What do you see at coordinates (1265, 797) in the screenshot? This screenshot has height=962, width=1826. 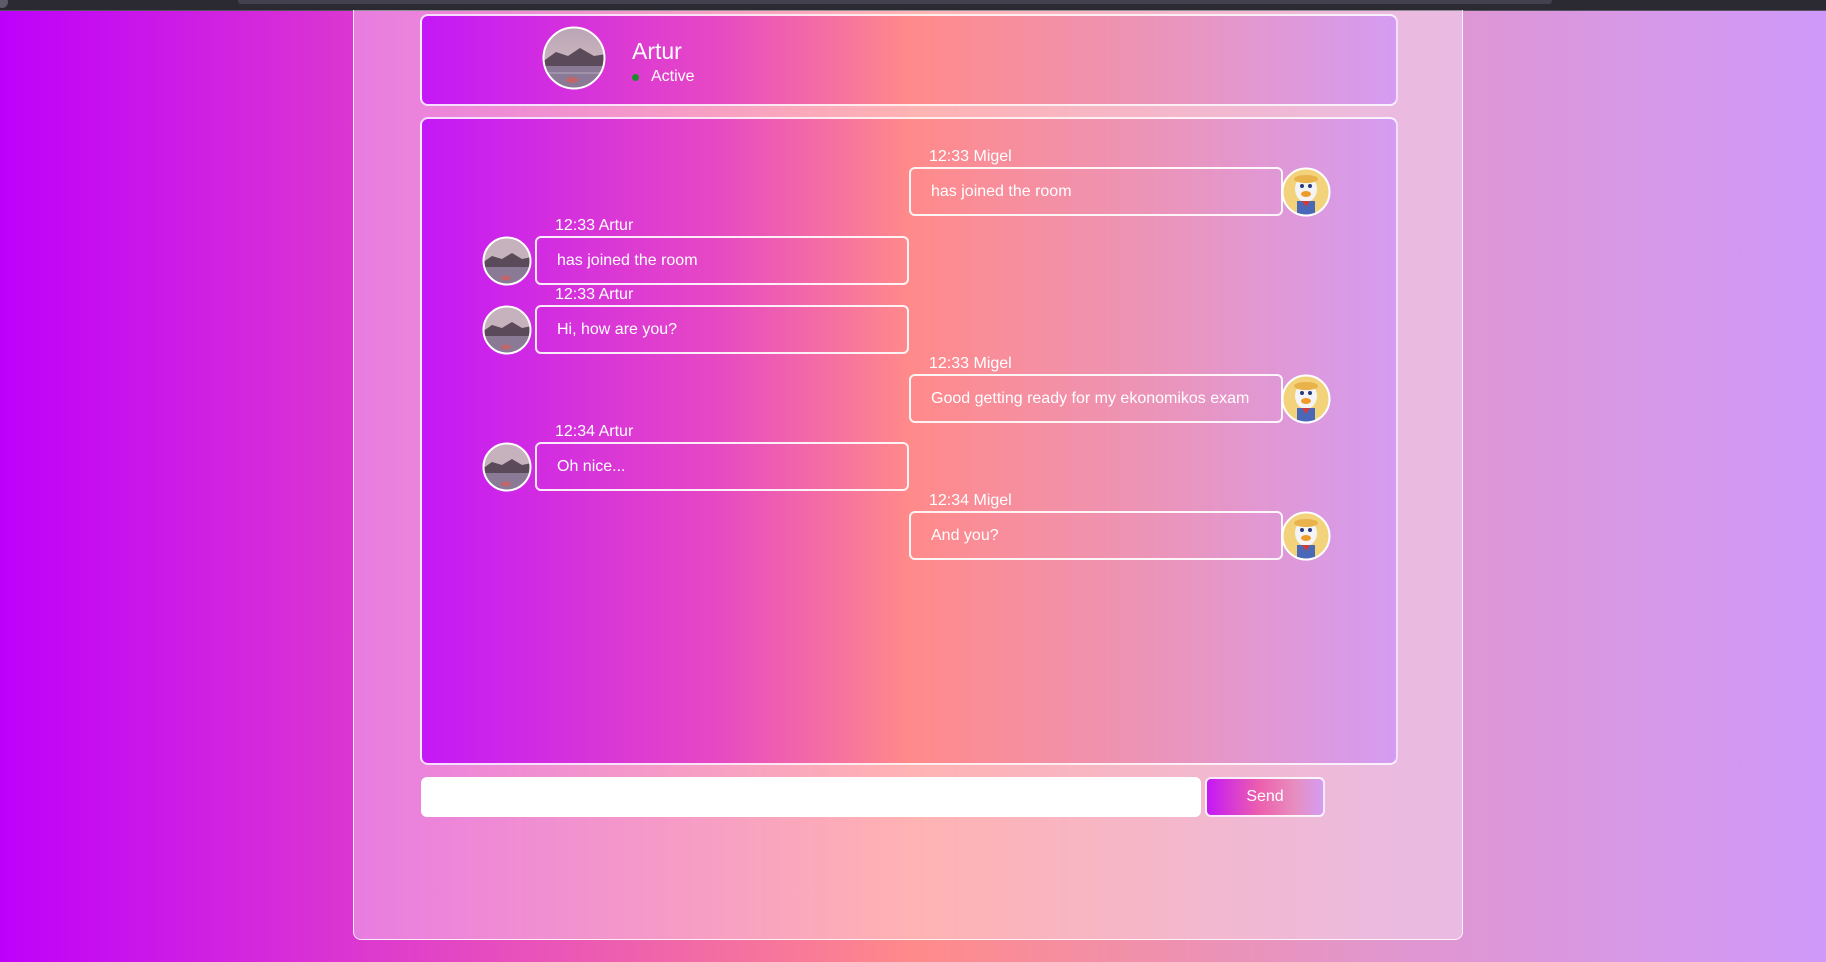 I see `send-button: Send` at bounding box center [1265, 797].